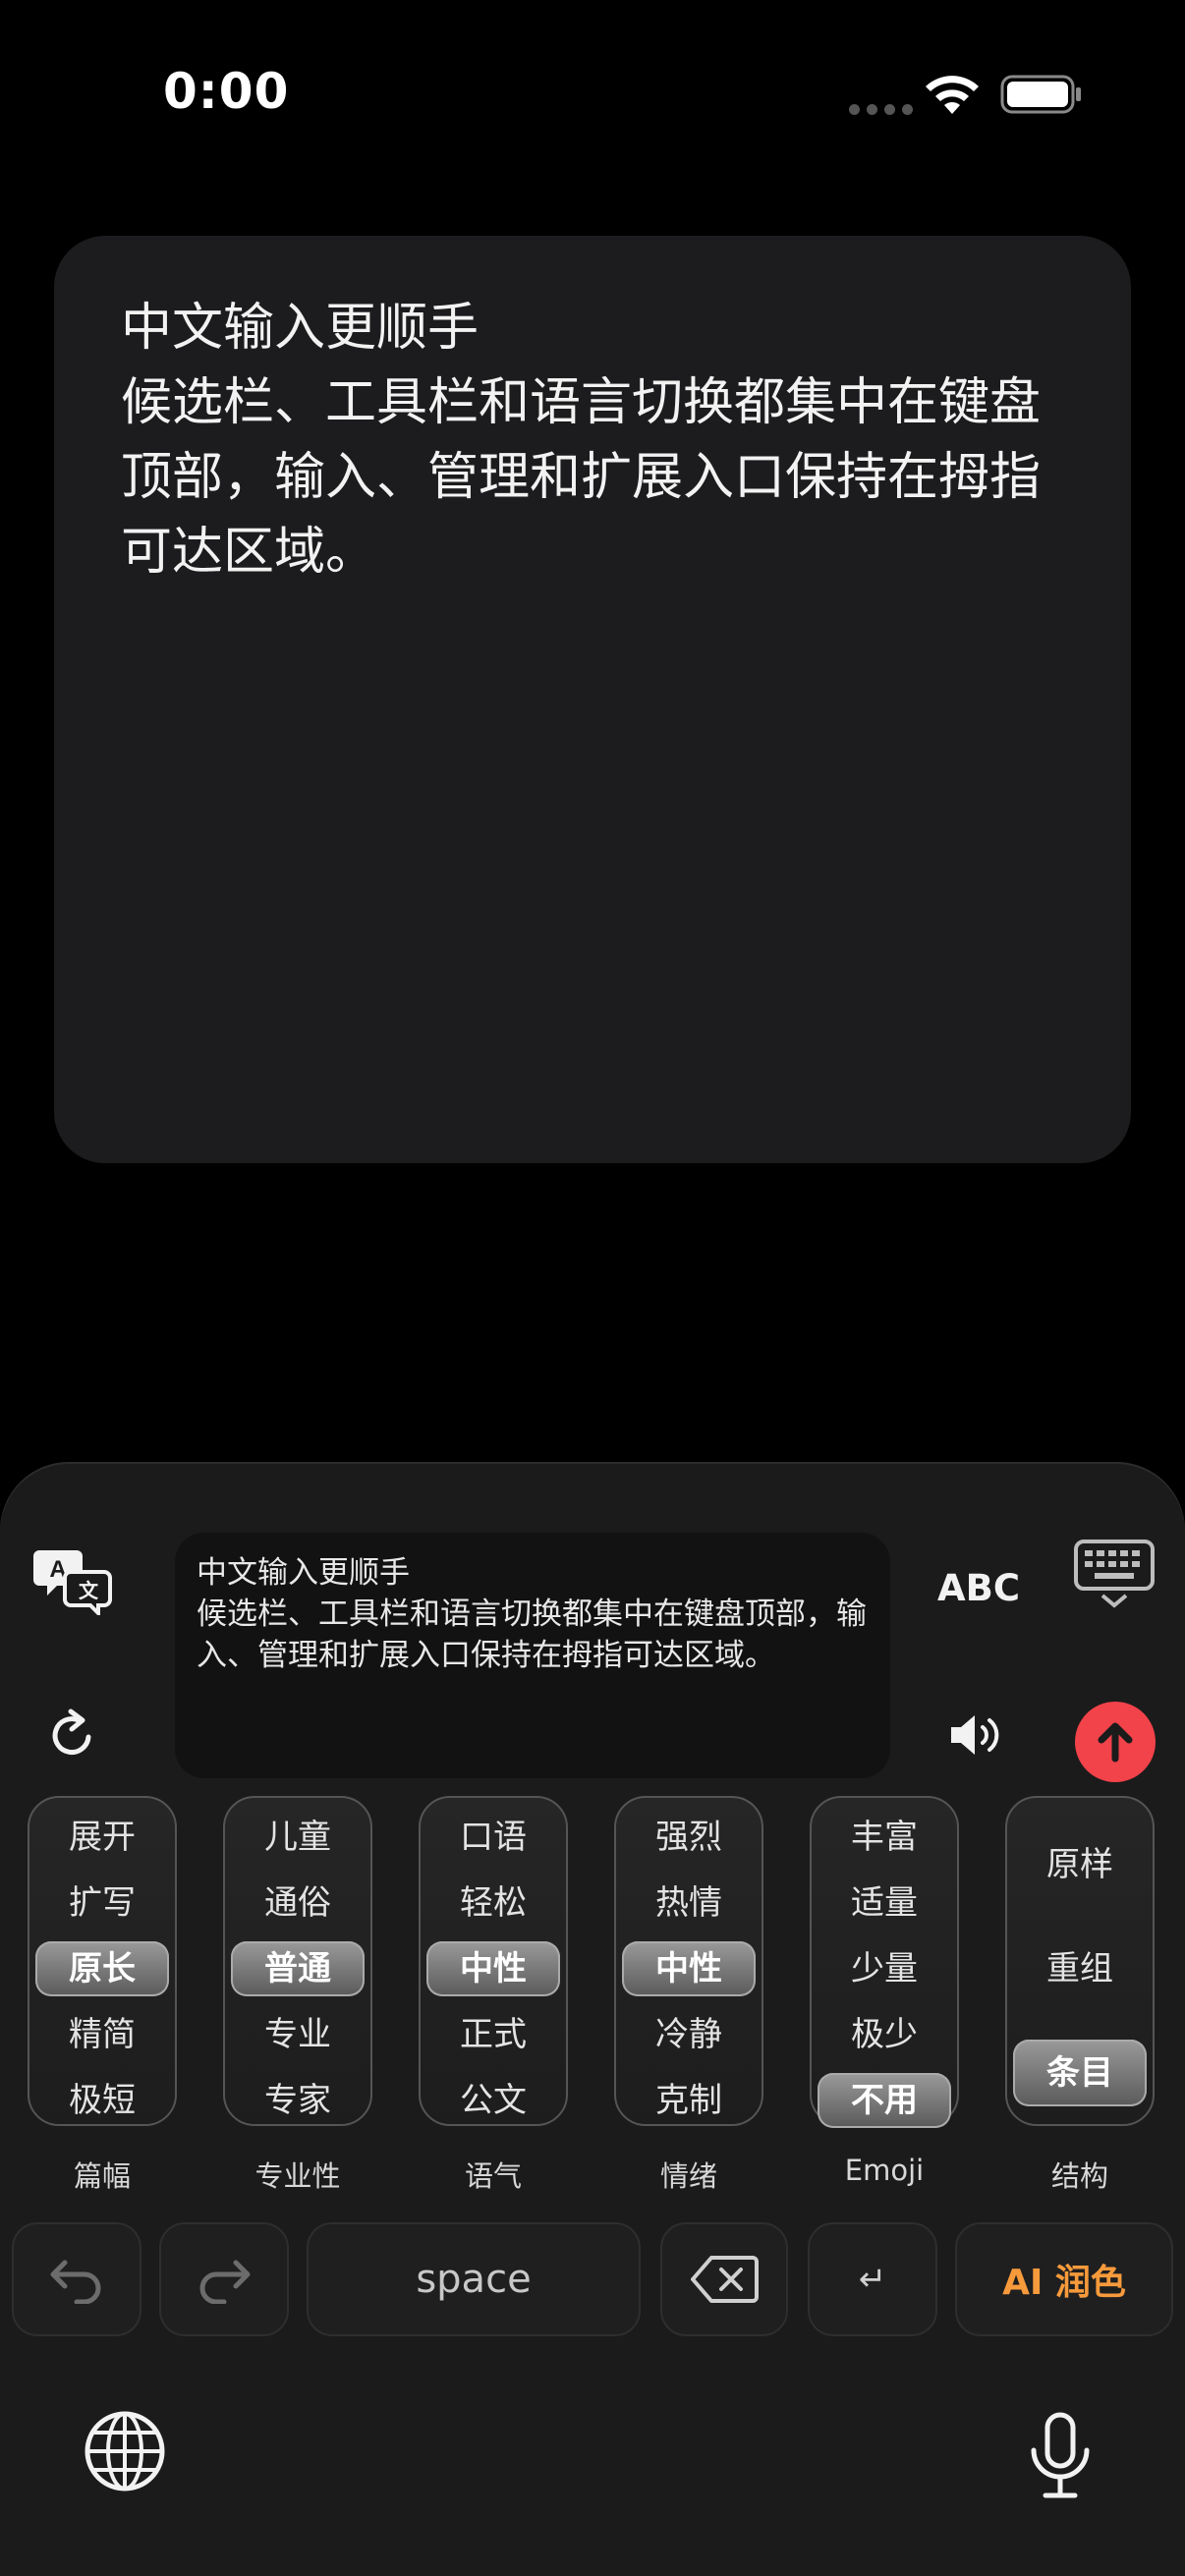  I want to click on globe-icon, so click(125, 2451).